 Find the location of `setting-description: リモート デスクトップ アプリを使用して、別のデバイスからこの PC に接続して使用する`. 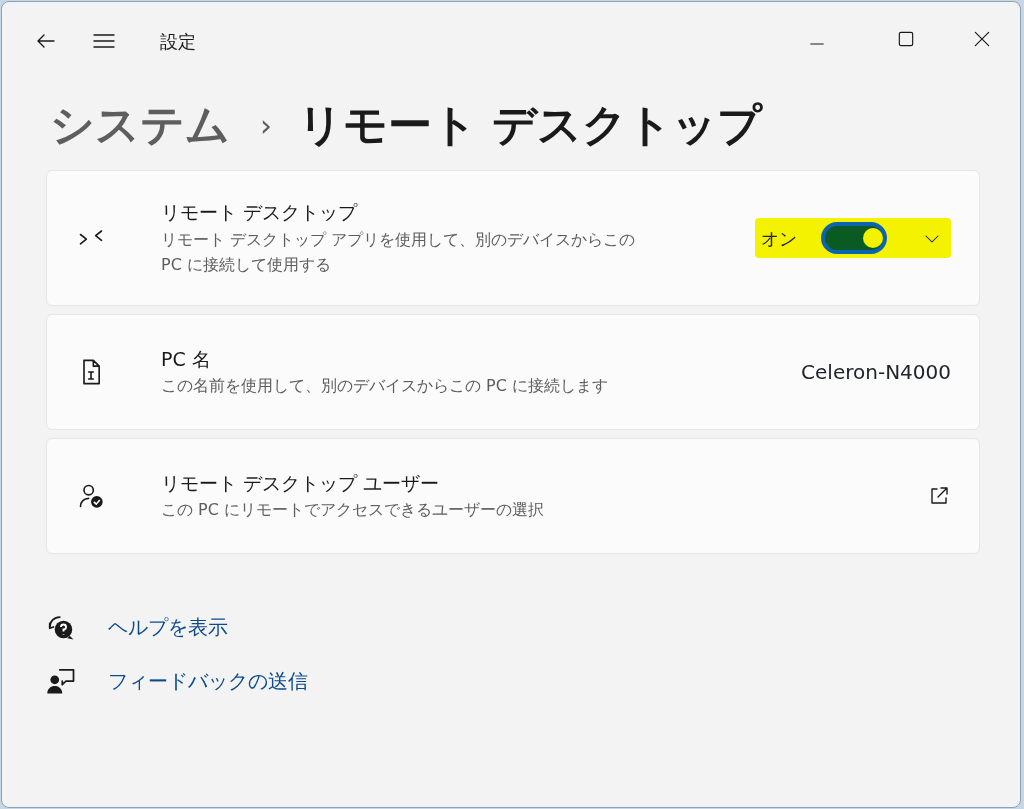

setting-description: リモート デスクトップ アプリを使用して、別のデバイスからこの PC に接続して使用する is located at coordinates (398, 252).